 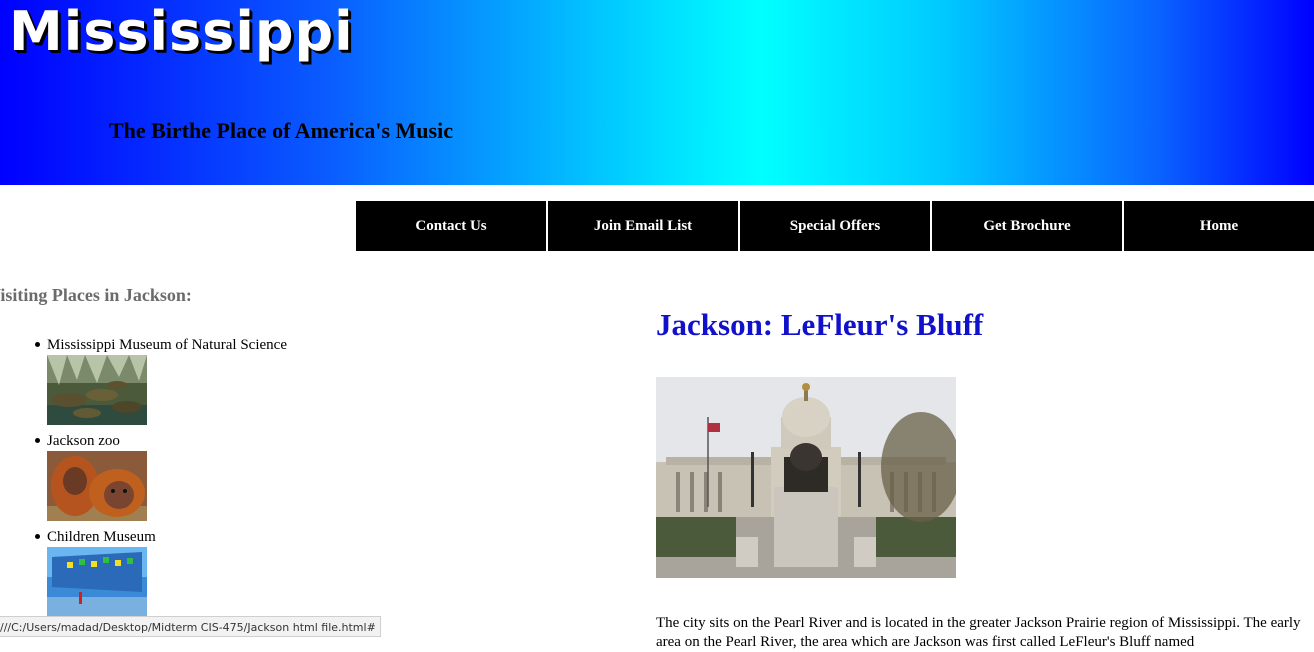 I want to click on place-label-zoo: Jackson zoo, so click(x=83, y=441).